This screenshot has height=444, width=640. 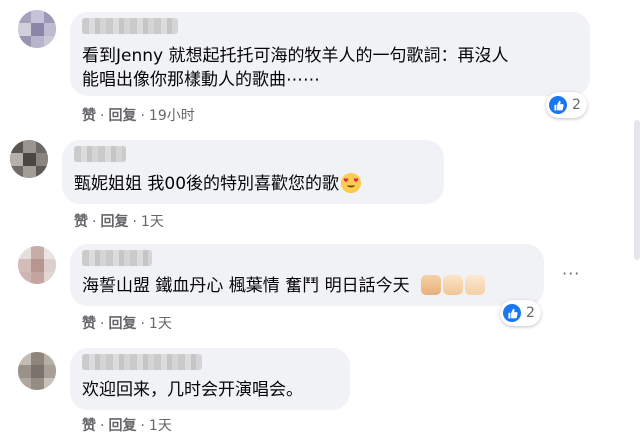 I want to click on comment-bubble: 海誓山盟 鐵血丹心 楓葉情 奮鬥 明日話今天, so click(x=307, y=275).